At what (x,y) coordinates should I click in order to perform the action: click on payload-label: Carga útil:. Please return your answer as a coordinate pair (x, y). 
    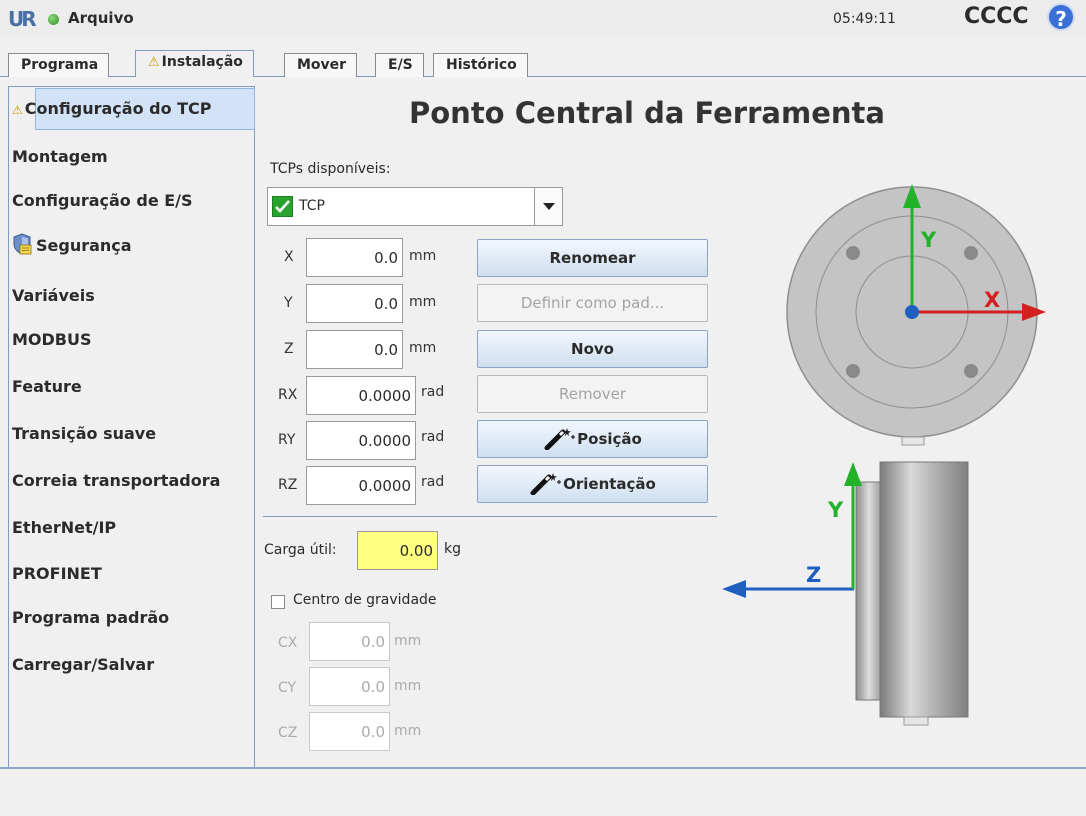
    Looking at the image, I should click on (300, 550).